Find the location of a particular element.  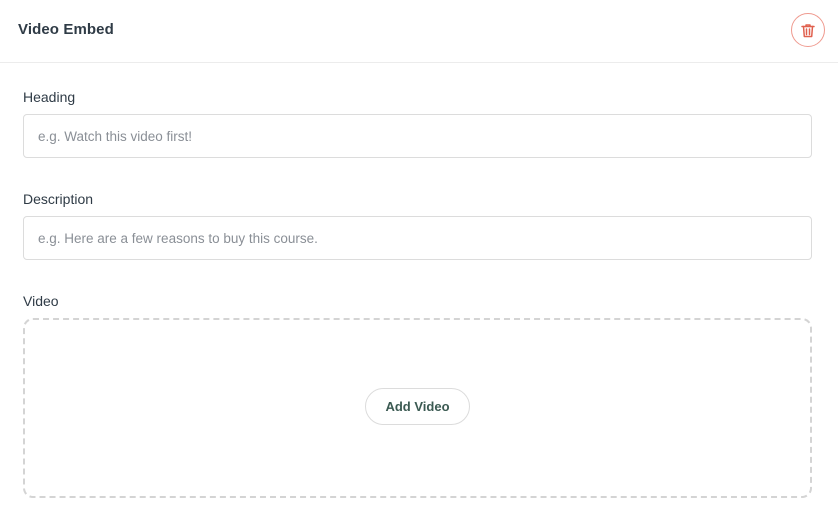

trash-icon is located at coordinates (808, 30).